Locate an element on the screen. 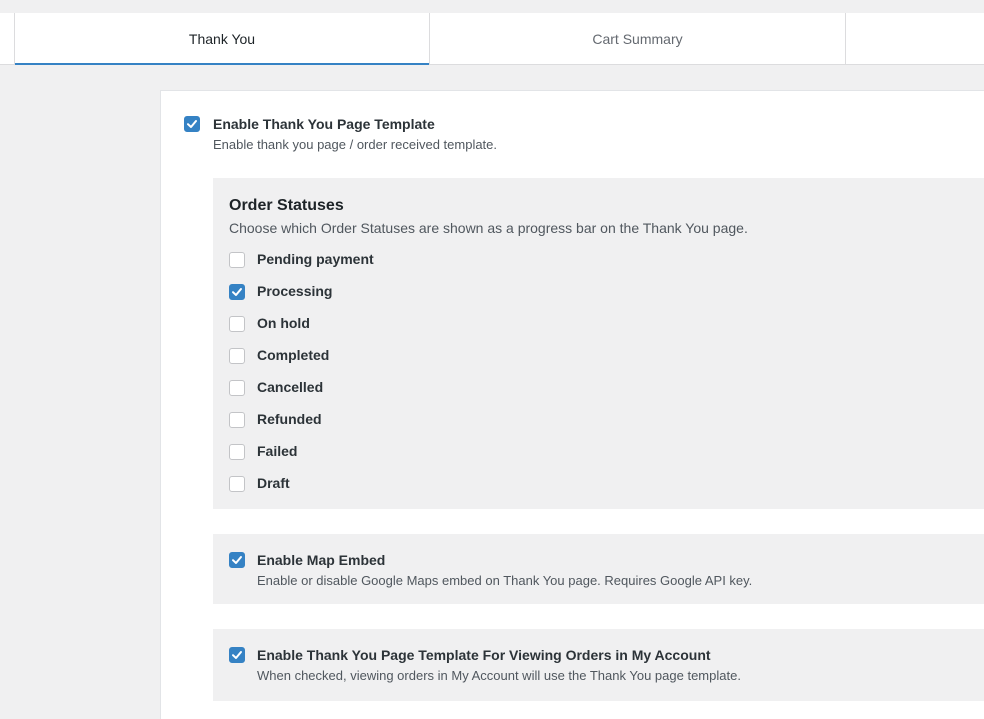  settings-tab-bar: Thank You Cart Summary is located at coordinates (492, 39).